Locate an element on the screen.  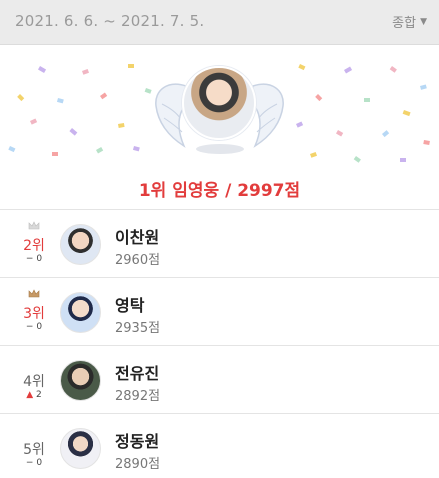
rank-change: ▲ 2 is located at coordinates (34, 395).